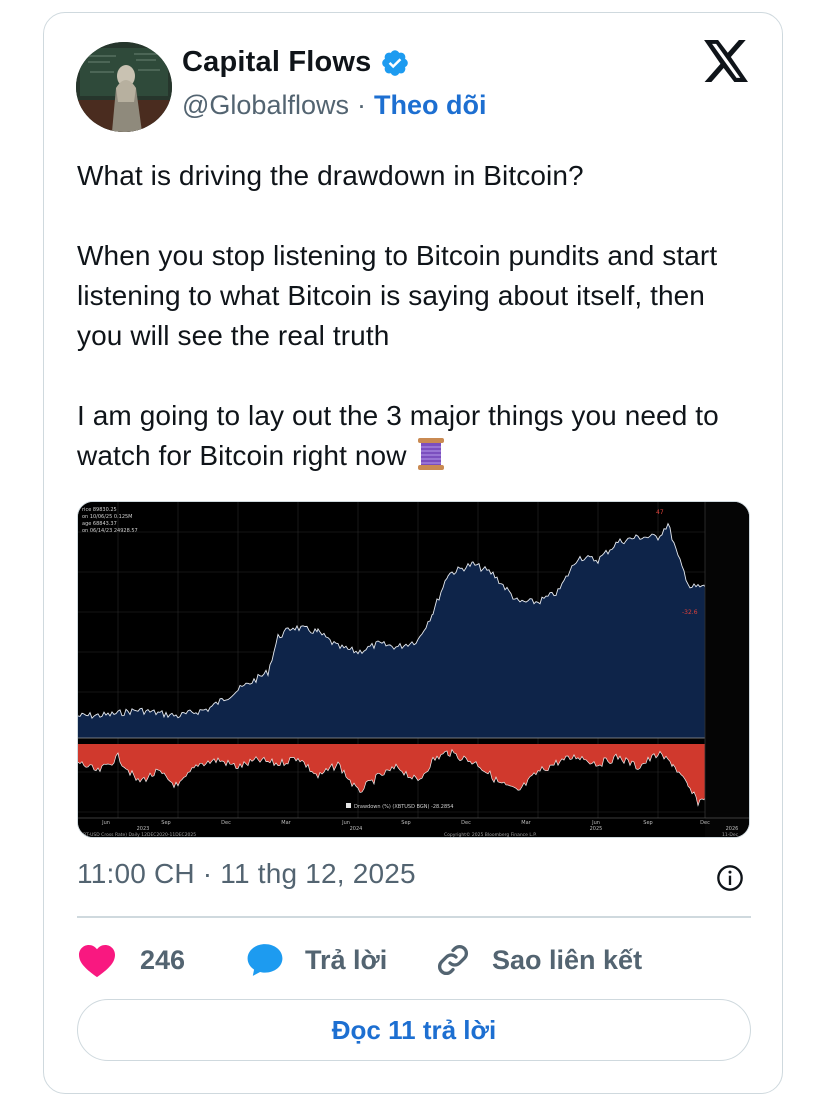 This screenshot has height=1115, width=828. I want to click on like-count: 246, so click(163, 959).